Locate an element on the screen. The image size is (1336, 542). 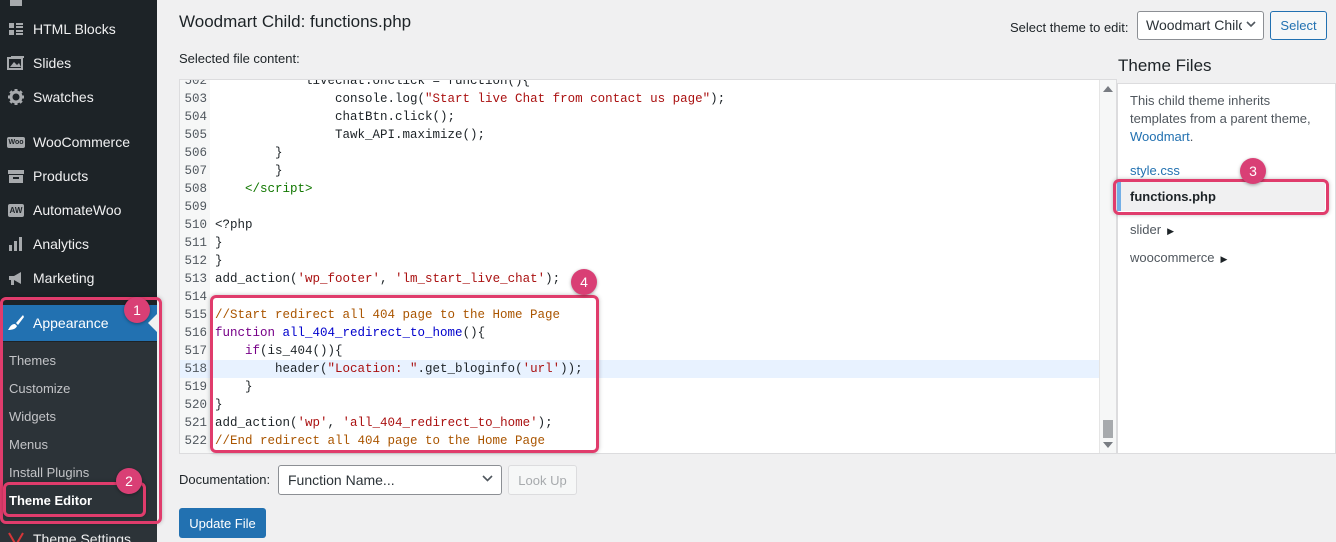
code-line: 510 <?php is located at coordinates (218, 225).